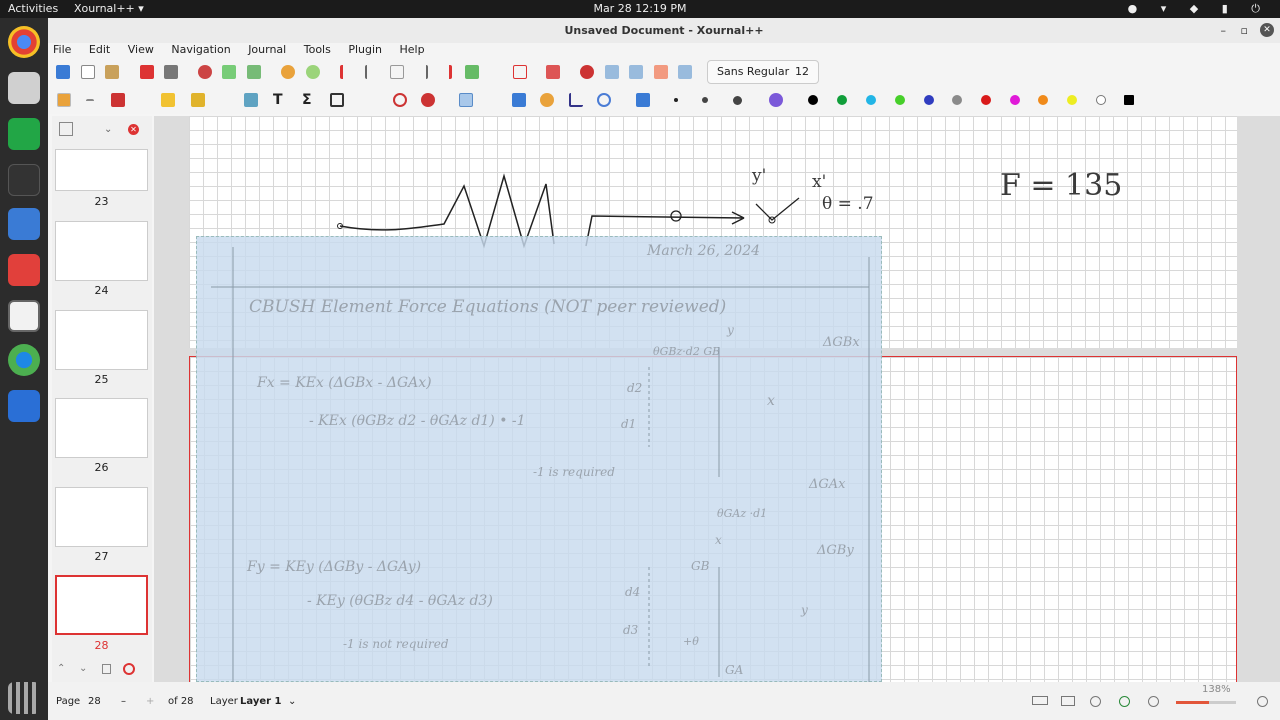  Describe the element at coordinates (251, 100) in the screenshot. I see `image-icon` at that location.